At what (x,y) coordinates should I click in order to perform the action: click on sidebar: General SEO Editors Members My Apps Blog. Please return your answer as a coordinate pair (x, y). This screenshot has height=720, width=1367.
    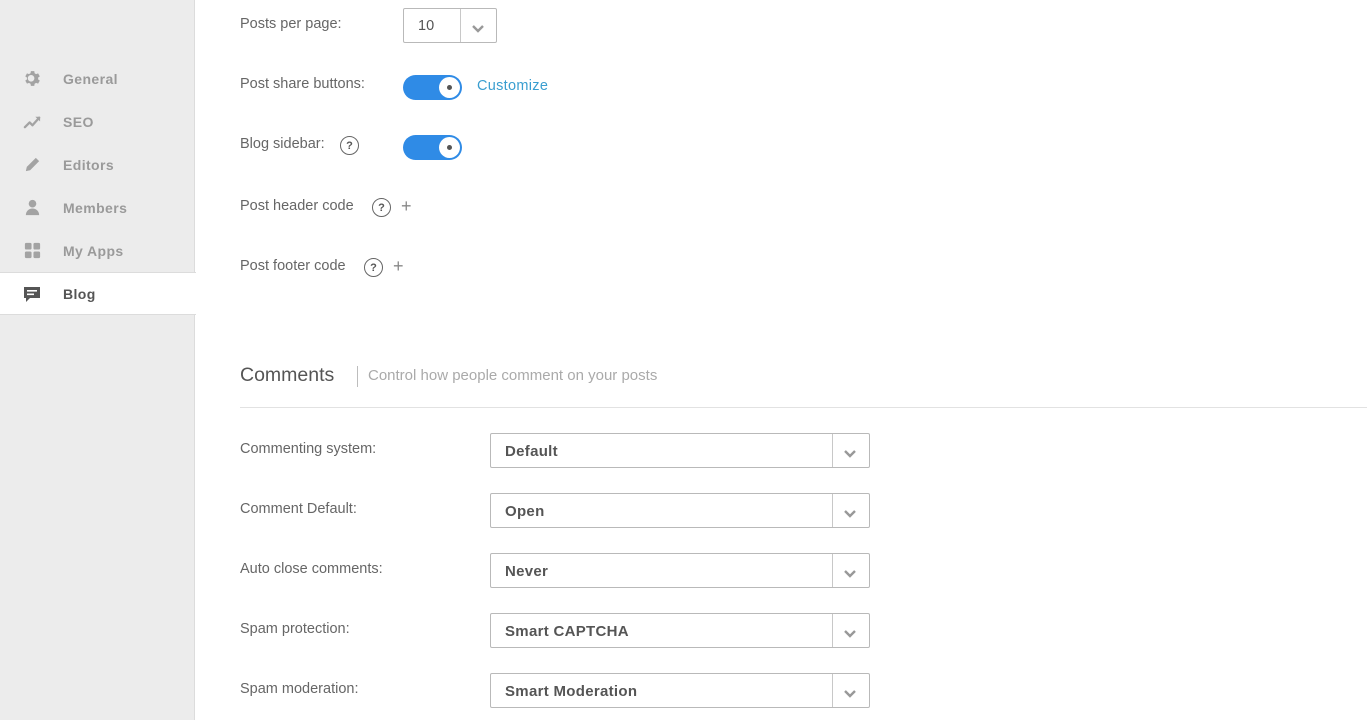
    Looking at the image, I should click on (98, 360).